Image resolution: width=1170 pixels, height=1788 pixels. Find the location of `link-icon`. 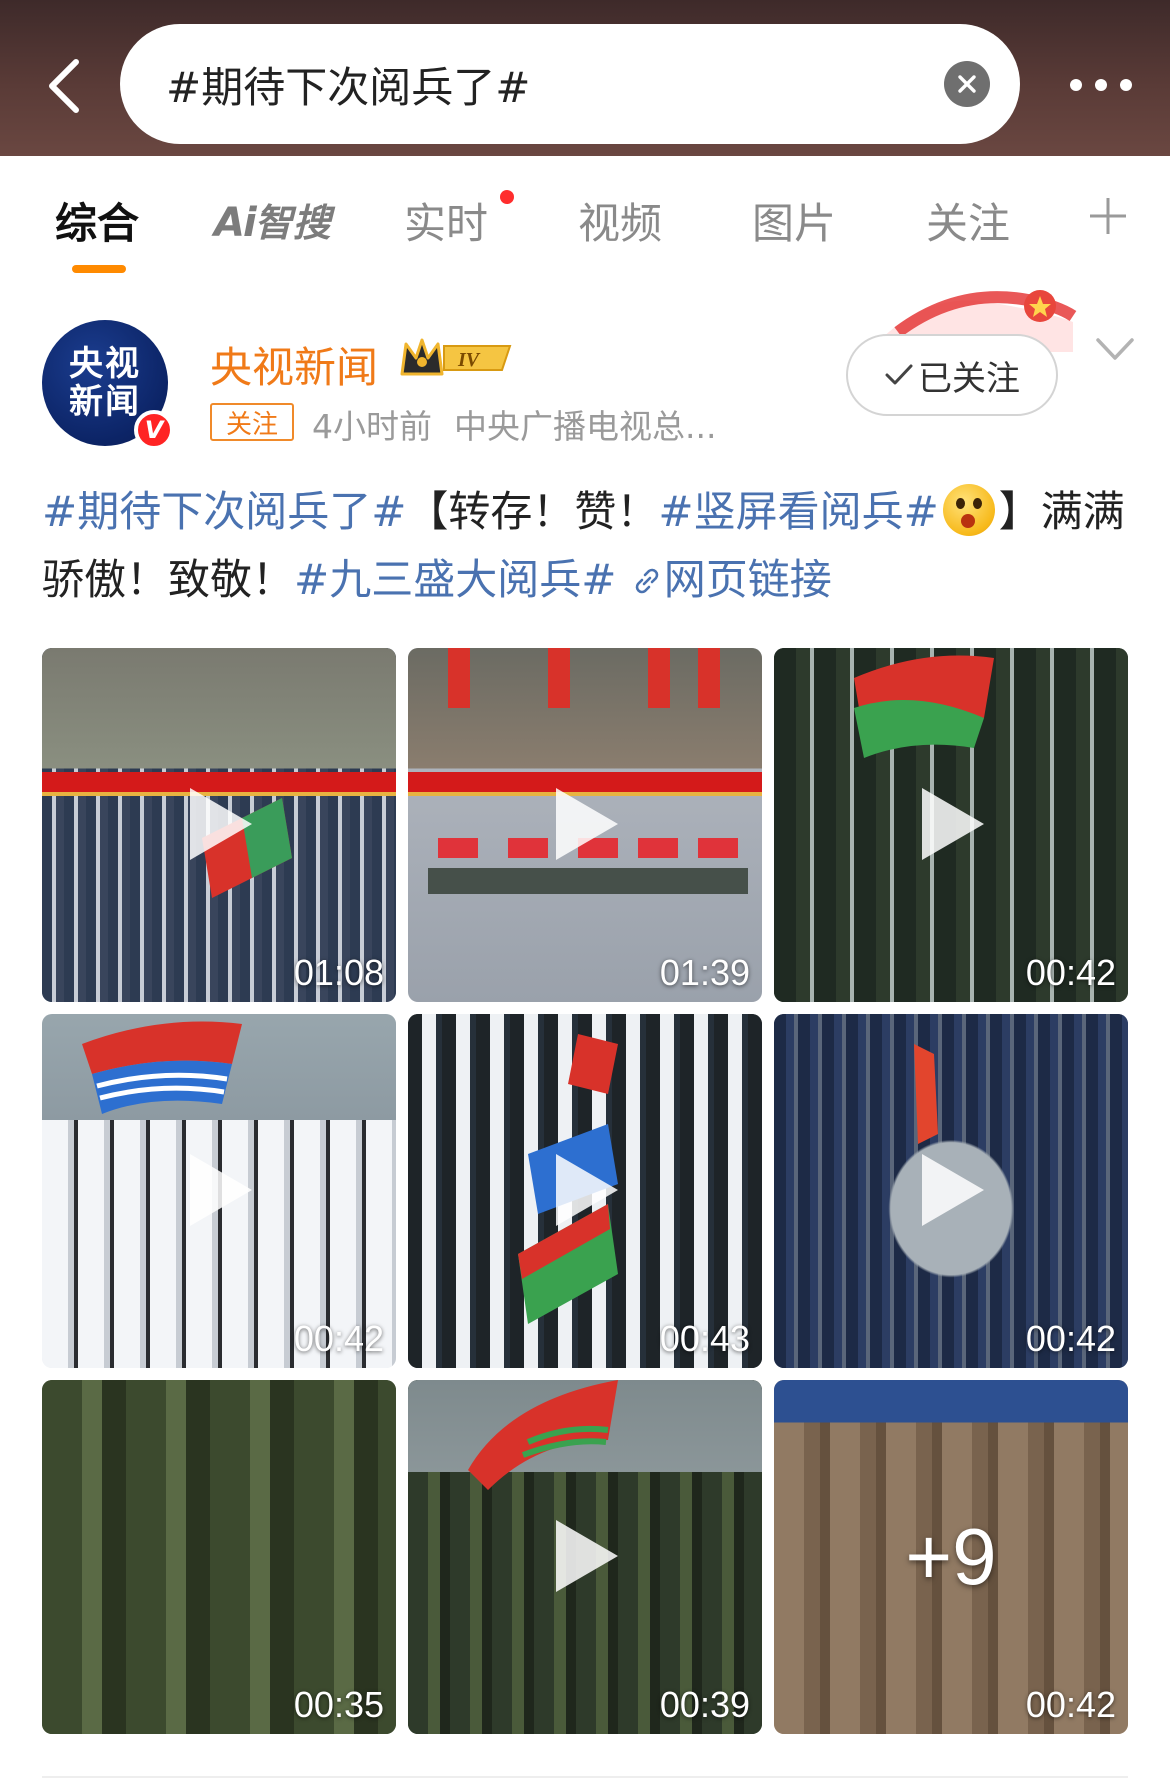

link-icon is located at coordinates (647, 581).